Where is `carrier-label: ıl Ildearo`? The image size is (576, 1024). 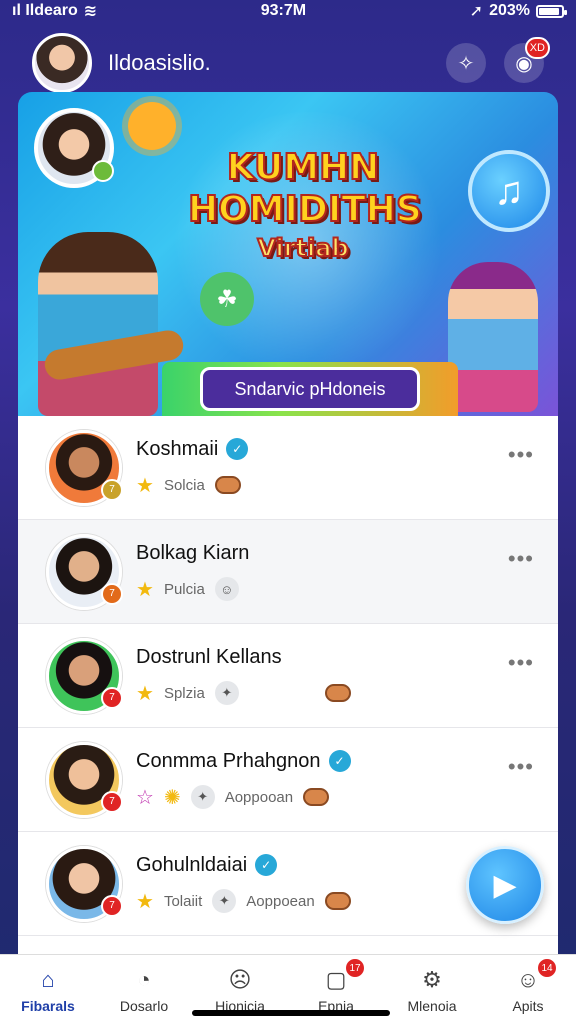
carrier-label: ıl Ildearo is located at coordinates (45, 10).